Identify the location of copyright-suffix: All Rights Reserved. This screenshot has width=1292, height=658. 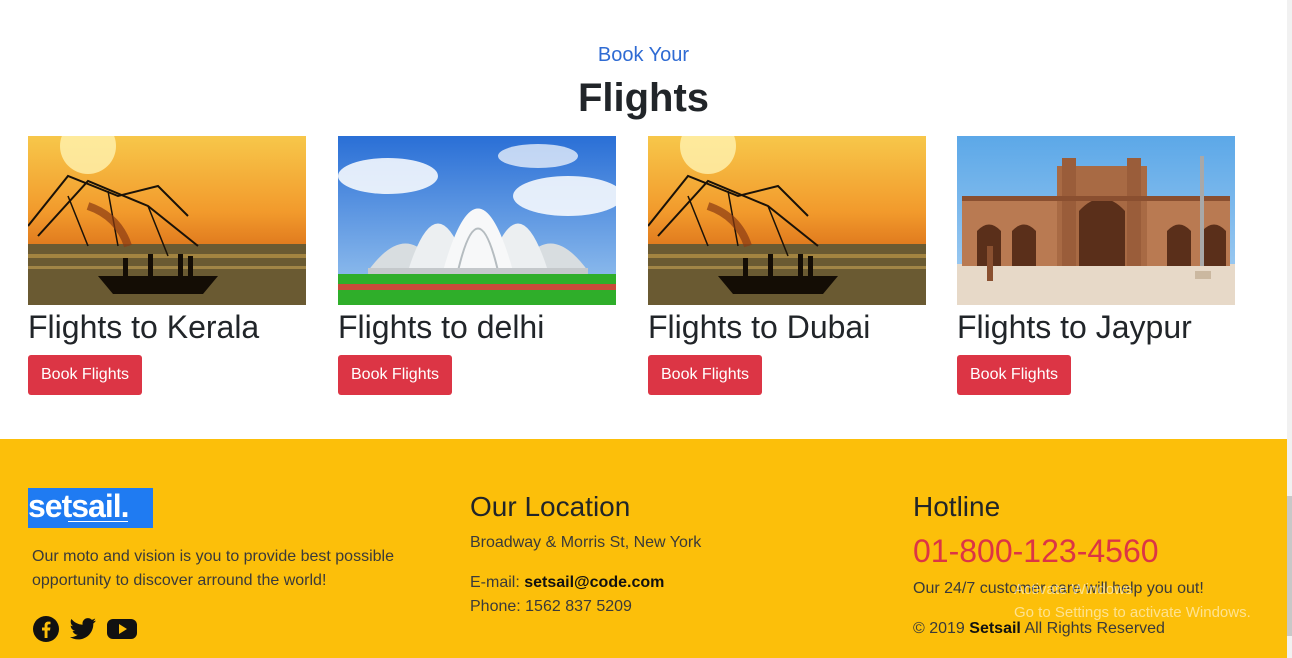
(1094, 628).